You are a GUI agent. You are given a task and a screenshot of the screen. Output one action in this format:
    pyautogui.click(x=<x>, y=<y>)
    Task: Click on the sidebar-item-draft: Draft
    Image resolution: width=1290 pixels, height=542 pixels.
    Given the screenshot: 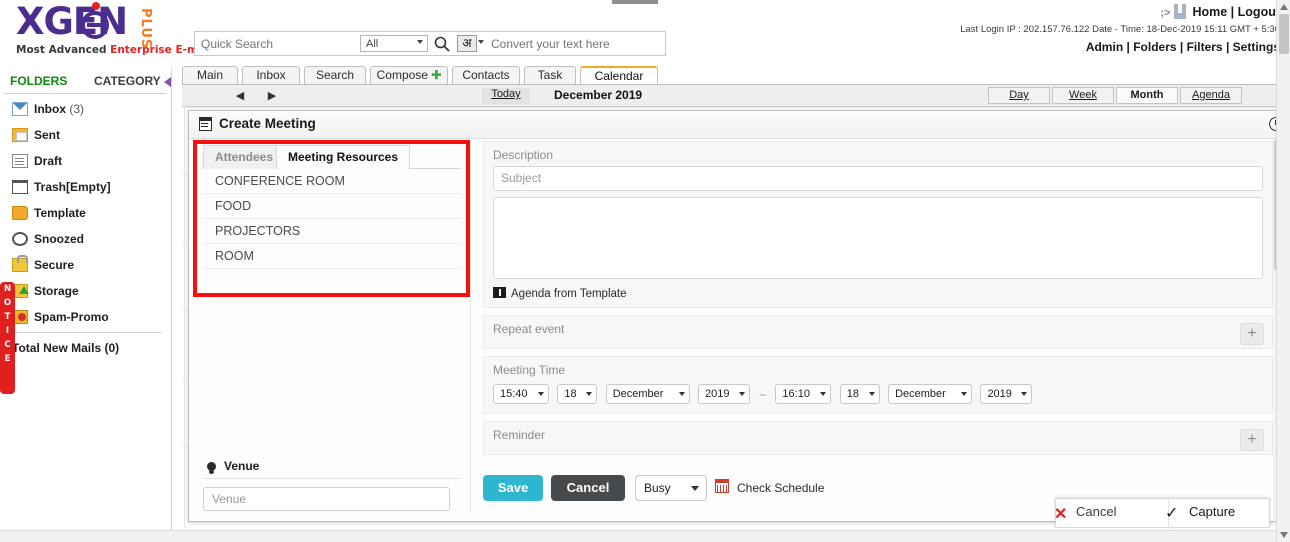 What is the action you would take?
    pyautogui.click(x=85, y=161)
    